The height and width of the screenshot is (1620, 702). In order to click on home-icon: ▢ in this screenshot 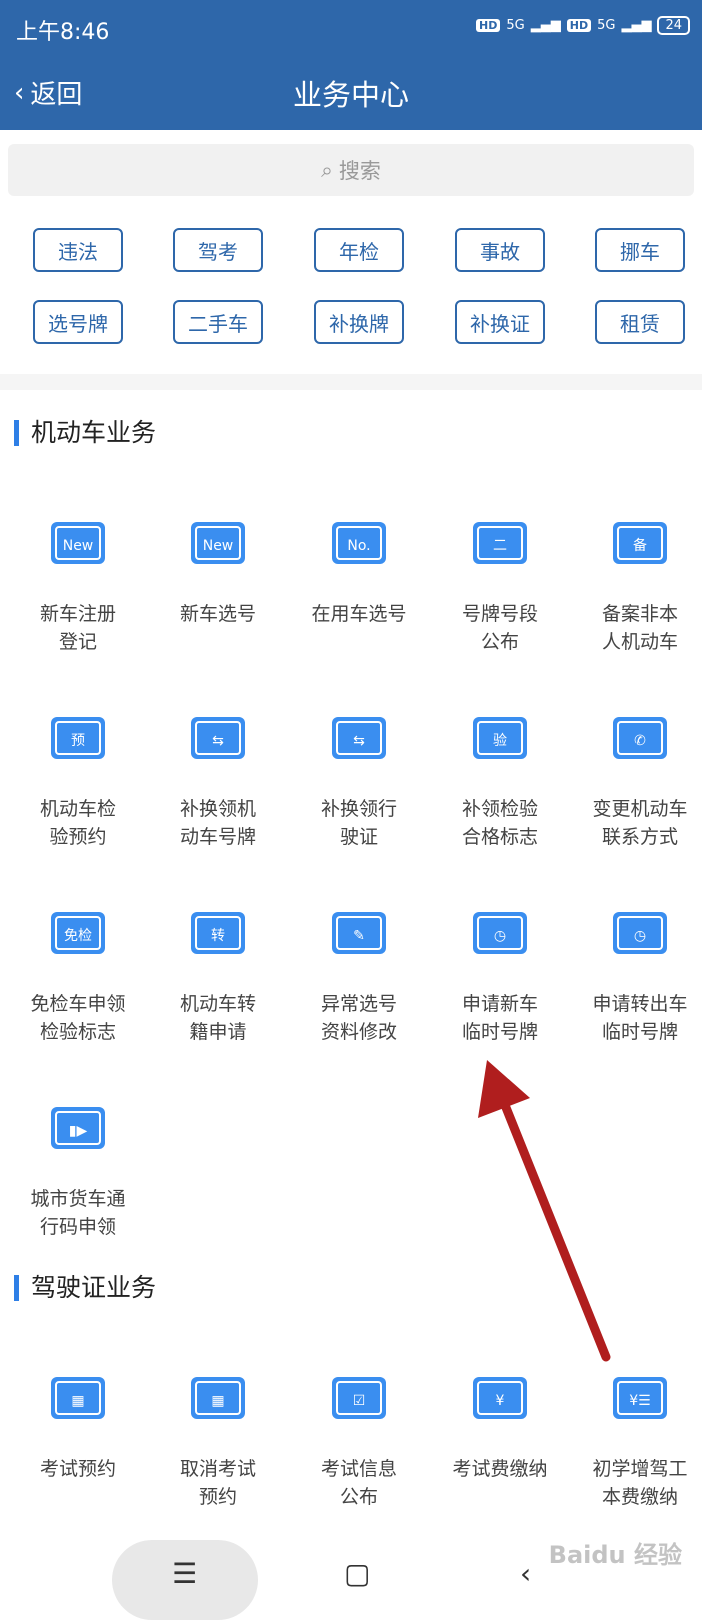, I will do `click(357, 1573)`.